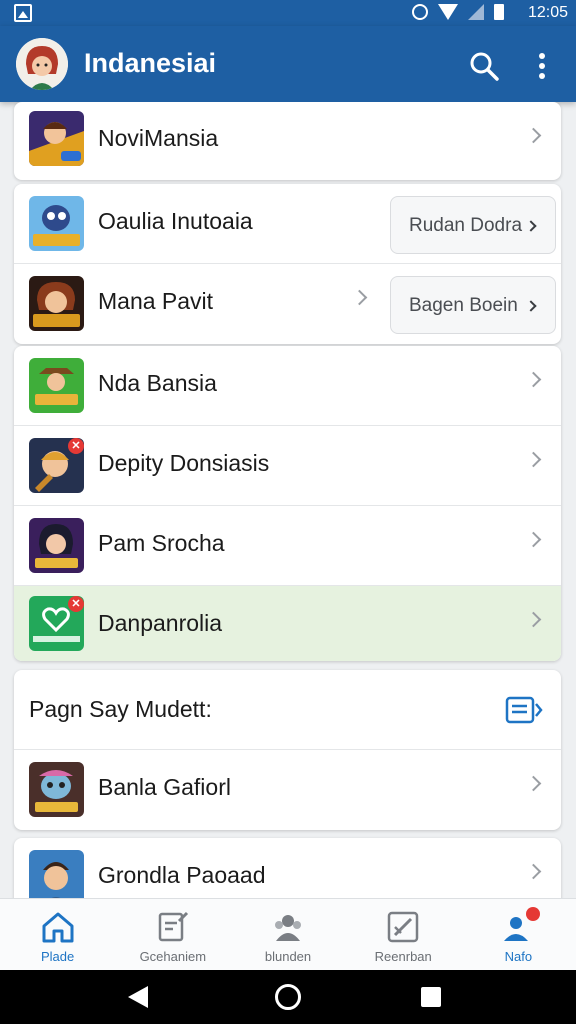  I want to click on list-item-label: Grondla Paoaad, so click(182, 875).